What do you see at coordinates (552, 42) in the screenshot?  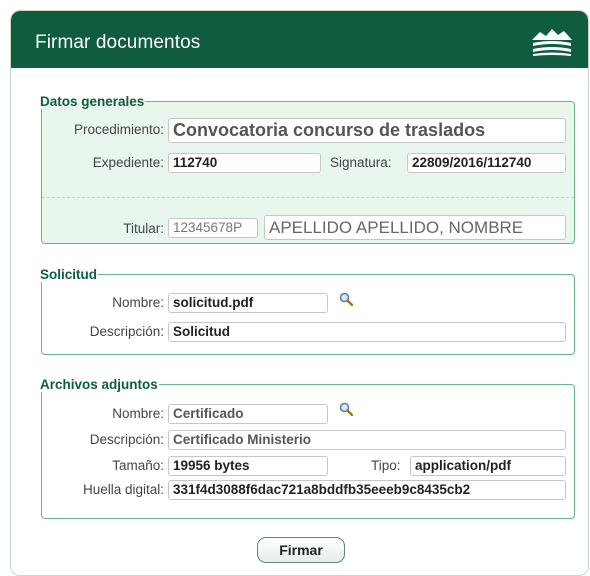 I see `junta-logo-icon` at bounding box center [552, 42].